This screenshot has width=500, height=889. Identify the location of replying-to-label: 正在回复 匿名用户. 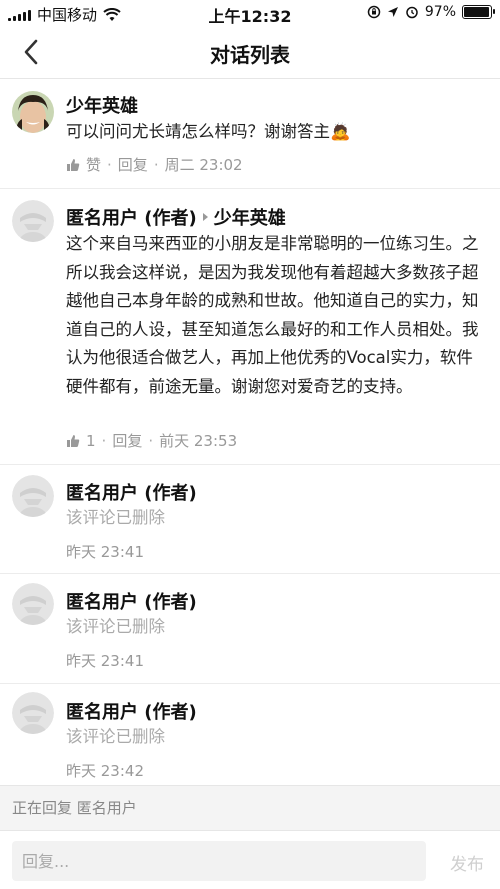
(74, 808).